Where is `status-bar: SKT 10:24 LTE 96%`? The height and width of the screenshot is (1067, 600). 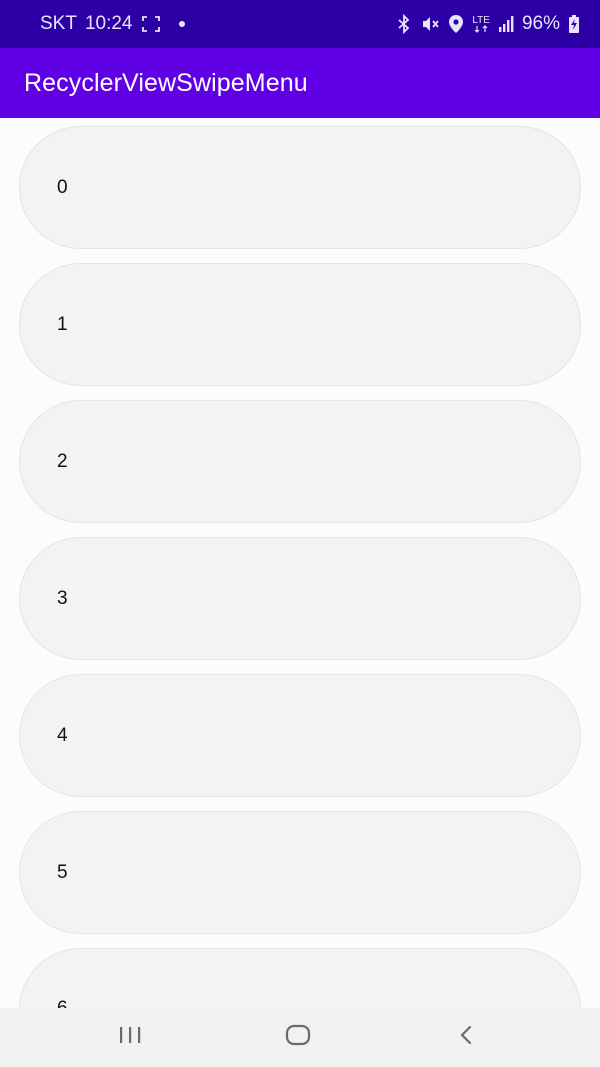
status-bar: SKT 10:24 LTE 96% is located at coordinates (300, 24).